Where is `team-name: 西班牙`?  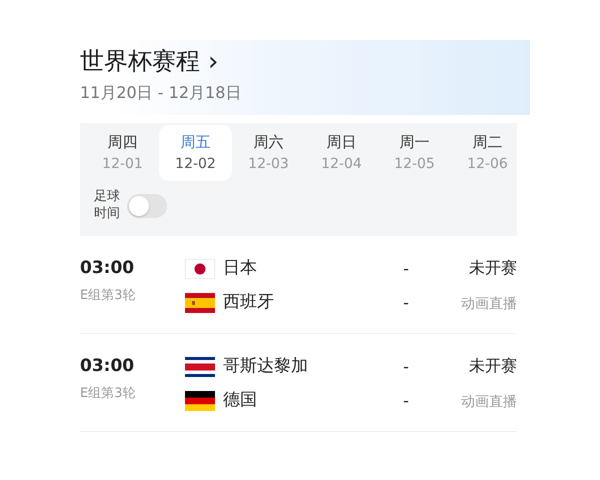
team-name: 西班牙 is located at coordinates (249, 302).